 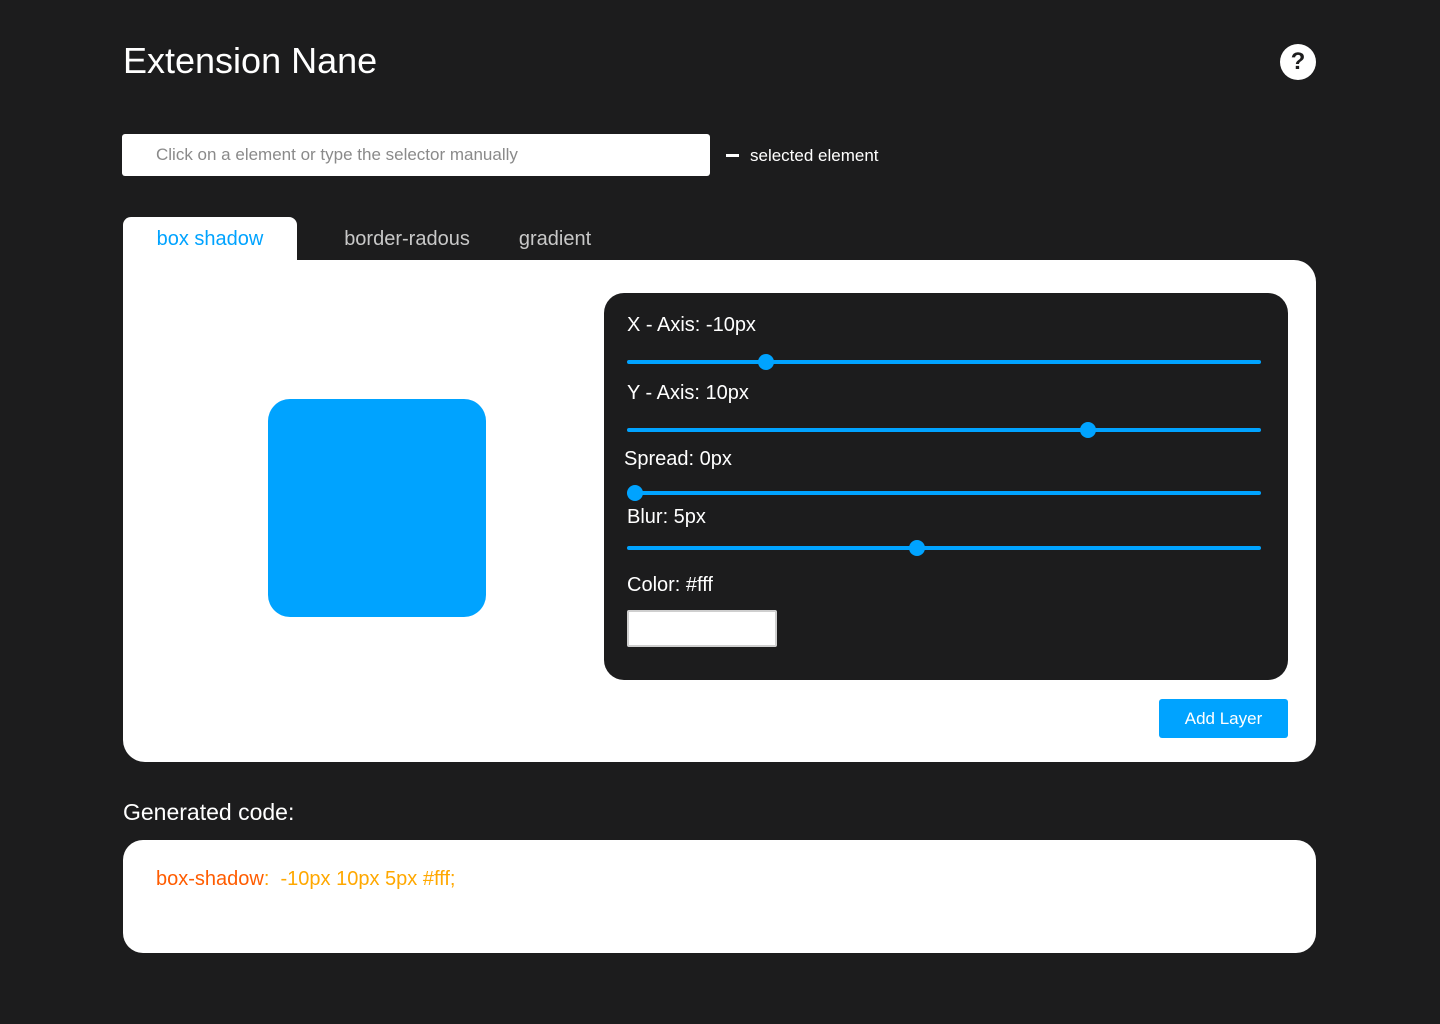 What do you see at coordinates (719, 896) in the screenshot?
I see `generated-code-box: box-shadow: -10px 10px 5px #fff;` at bounding box center [719, 896].